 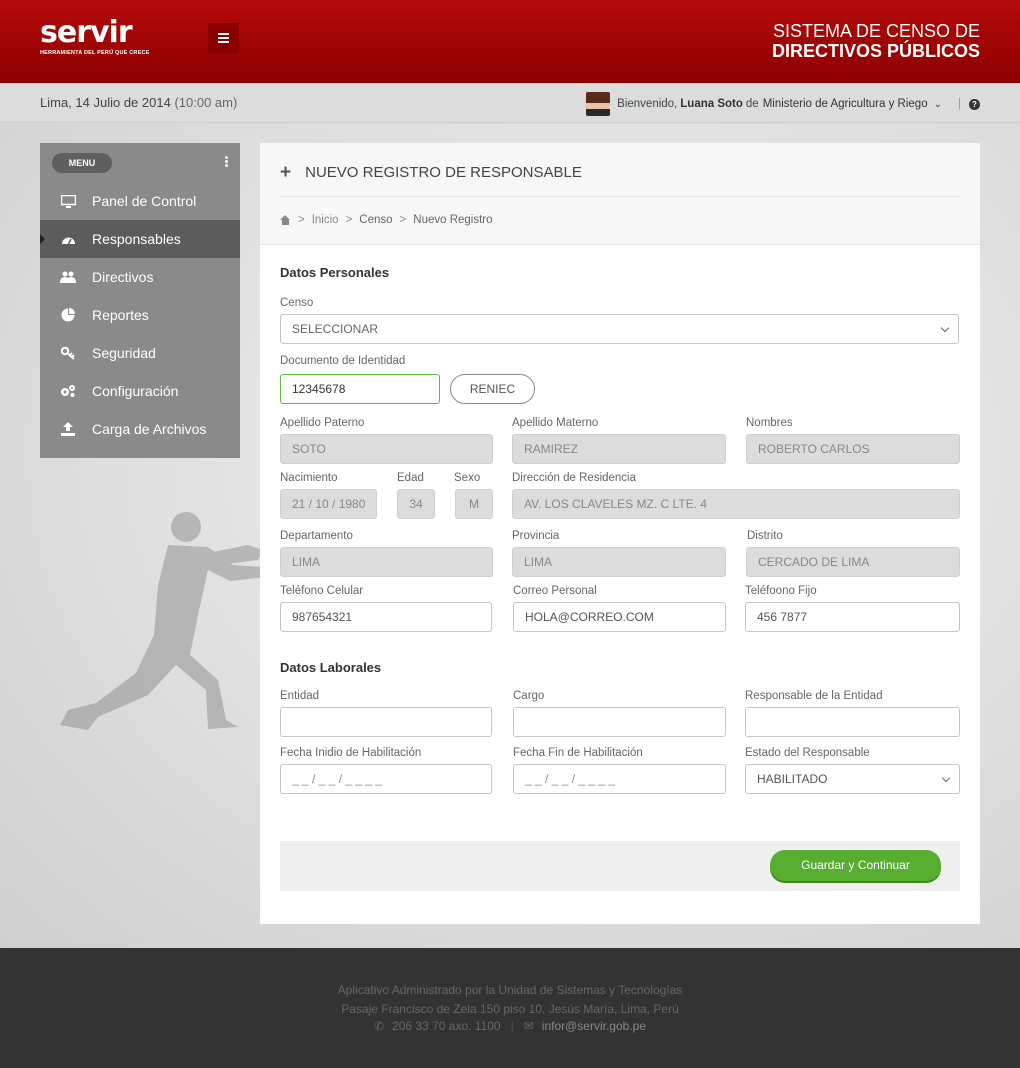 I want to click on sidebar-item-label: Responsables, so click(x=136, y=239).